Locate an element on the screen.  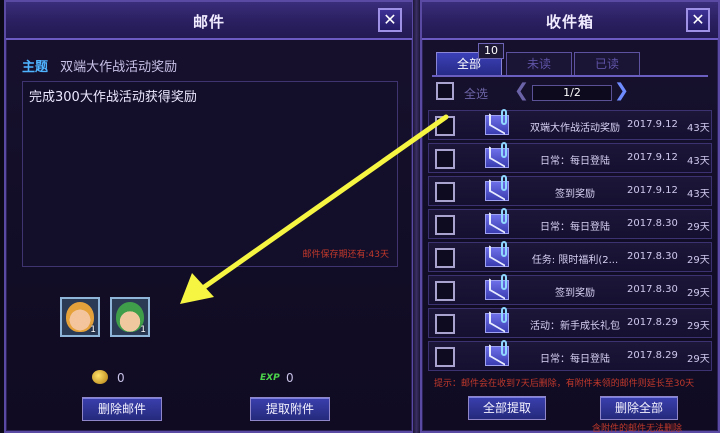
take-all-button: 全部提取 is located at coordinates (507, 408).